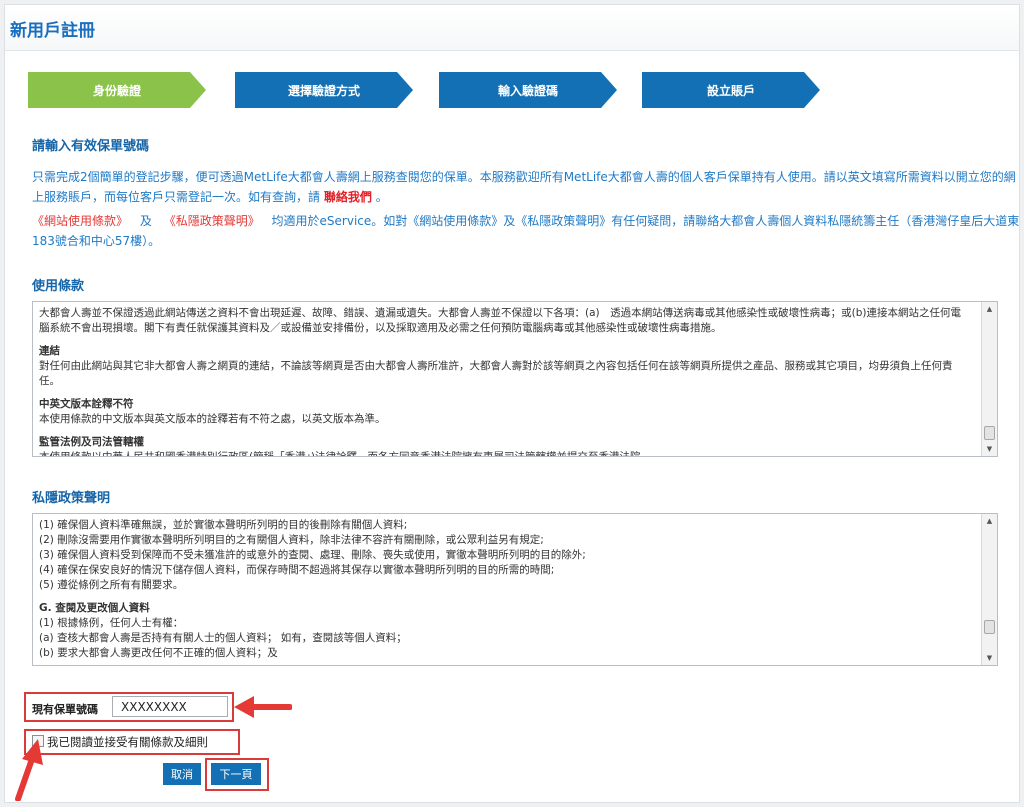 The height and width of the screenshot is (807, 1024). What do you see at coordinates (65, 709) in the screenshot?
I see `policy-number-label: 現有保單號碼` at bounding box center [65, 709].